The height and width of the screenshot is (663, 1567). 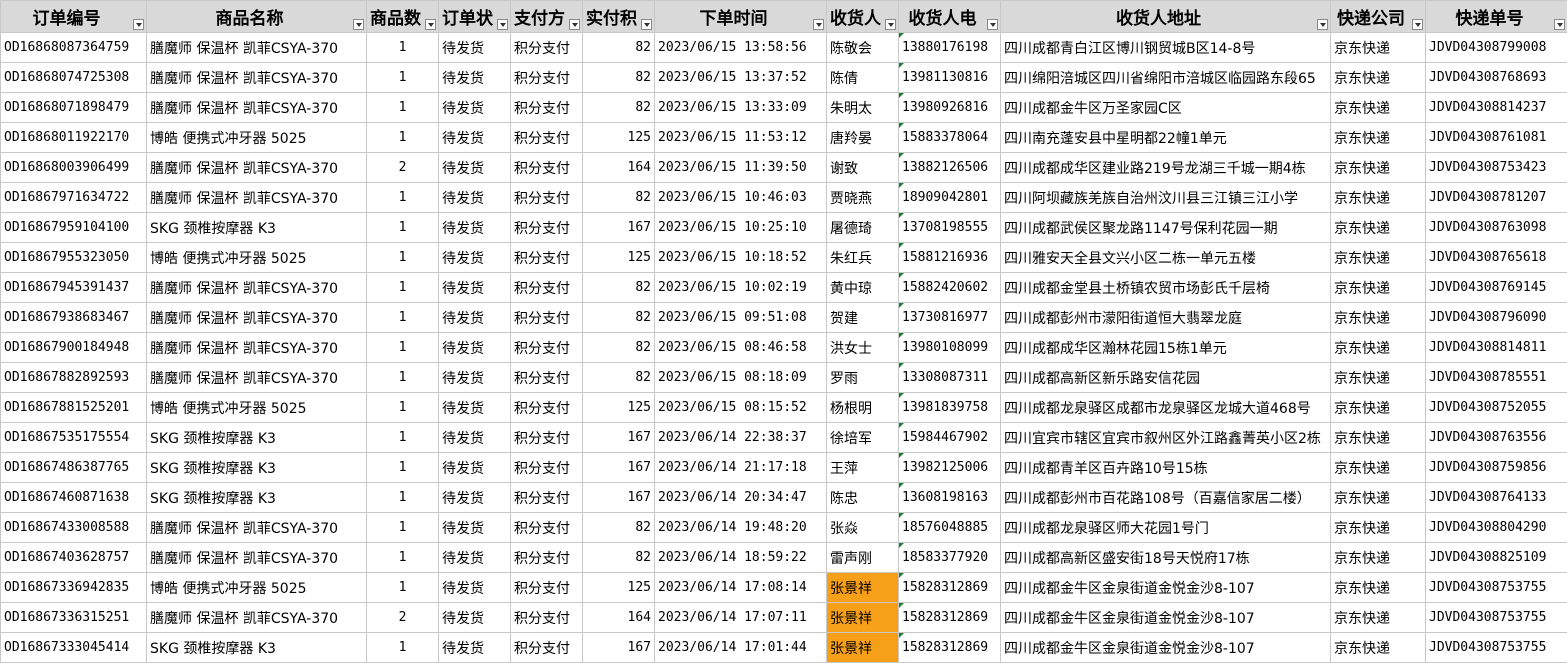 What do you see at coordinates (1166, 558) in the screenshot?
I see `cell-recipient-address: 四川成都高新区盛安街18号天悦府17栋` at bounding box center [1166, 558].